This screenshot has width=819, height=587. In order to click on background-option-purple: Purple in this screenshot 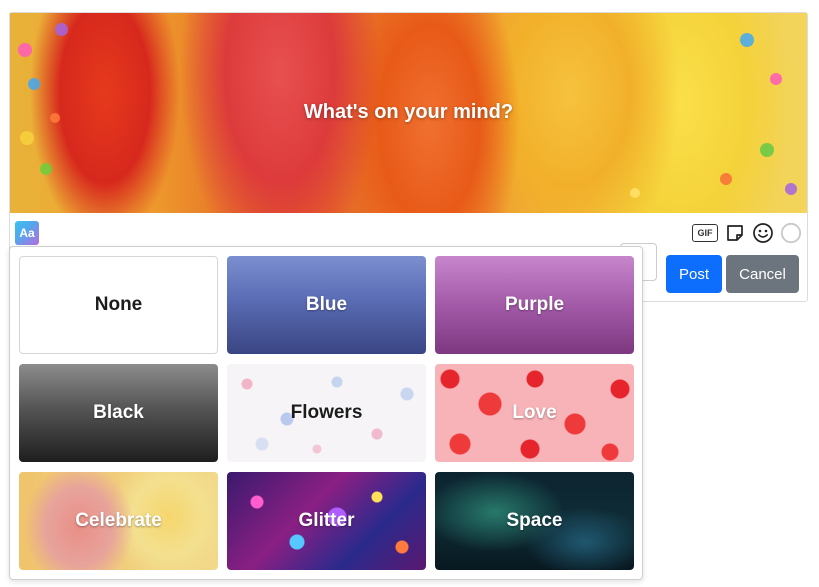, I will do `click(534, 305)`.